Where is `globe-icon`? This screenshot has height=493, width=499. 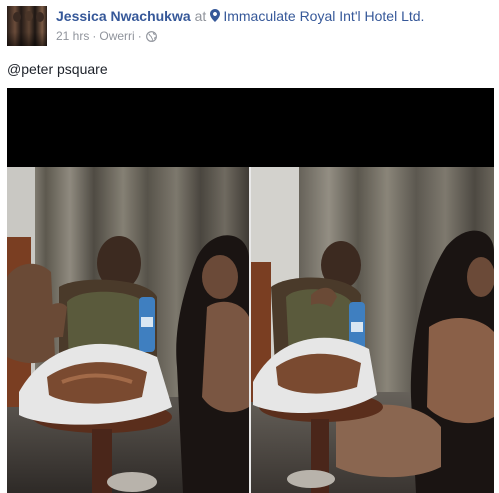 globe-icon is located at coordinates (151, 36).